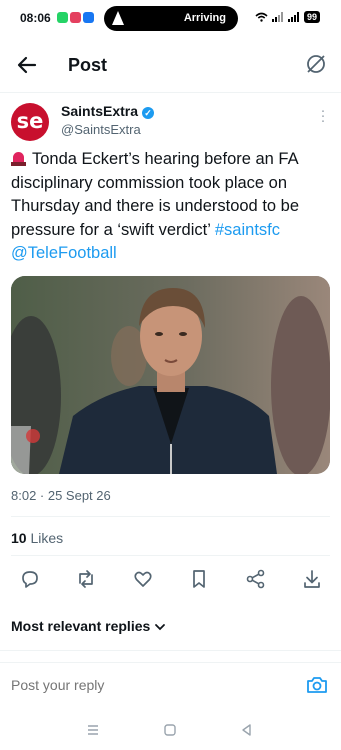 The height and width of the screenshot is (750, 341). I want to click on likes-label: Likes, so click(45, 538).